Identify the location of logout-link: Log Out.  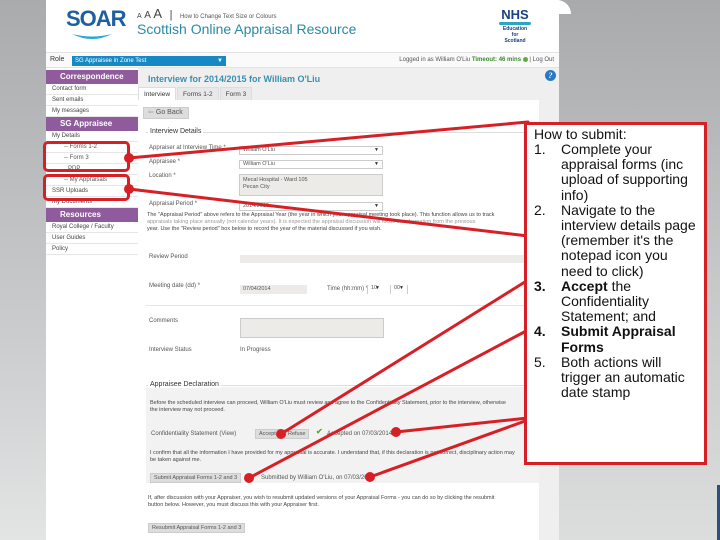
(543, 60).